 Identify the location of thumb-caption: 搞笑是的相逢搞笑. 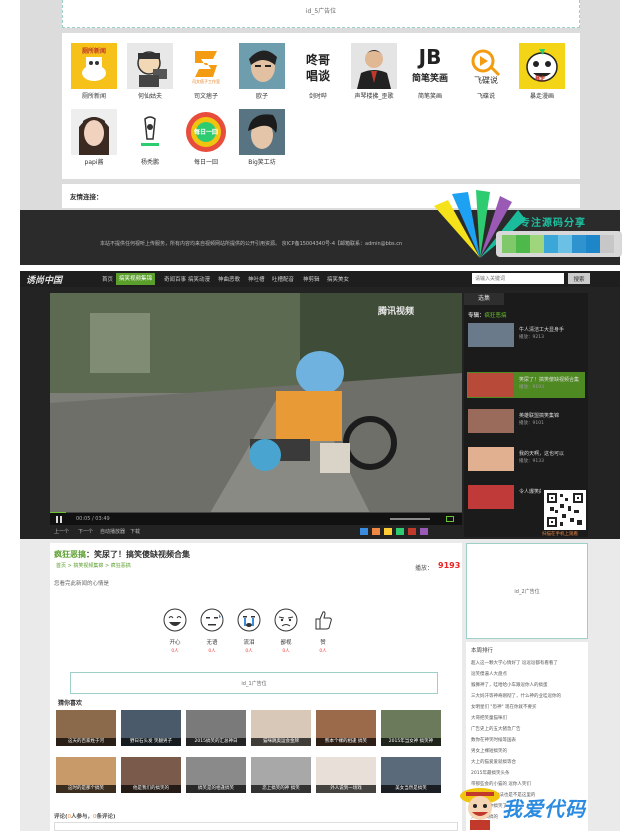
(216, 789).